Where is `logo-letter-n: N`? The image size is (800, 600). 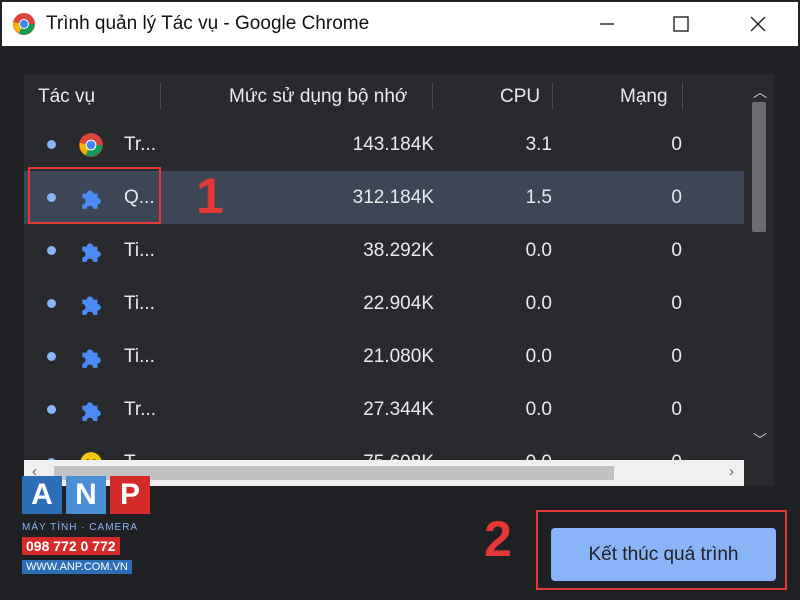
logo-letter-n: N is located at coordinates (86, 495).